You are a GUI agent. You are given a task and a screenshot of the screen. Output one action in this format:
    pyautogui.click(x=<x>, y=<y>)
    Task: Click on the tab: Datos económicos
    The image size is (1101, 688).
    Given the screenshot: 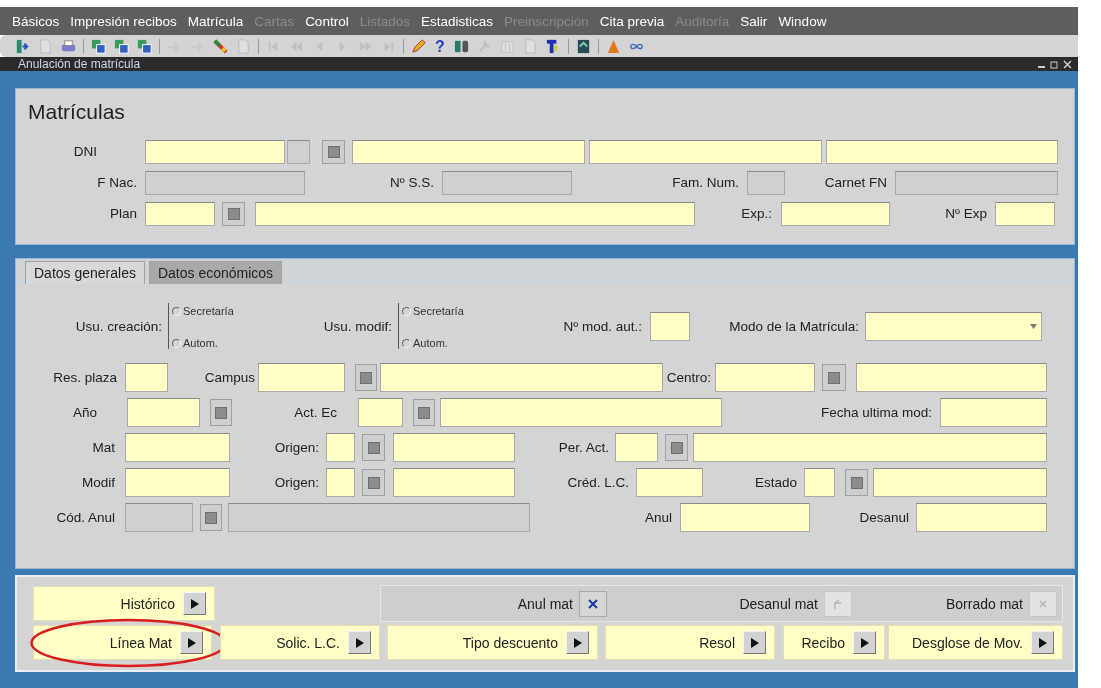 What is the action you would take?
    pyautogui.click(x=215, y=272)
    